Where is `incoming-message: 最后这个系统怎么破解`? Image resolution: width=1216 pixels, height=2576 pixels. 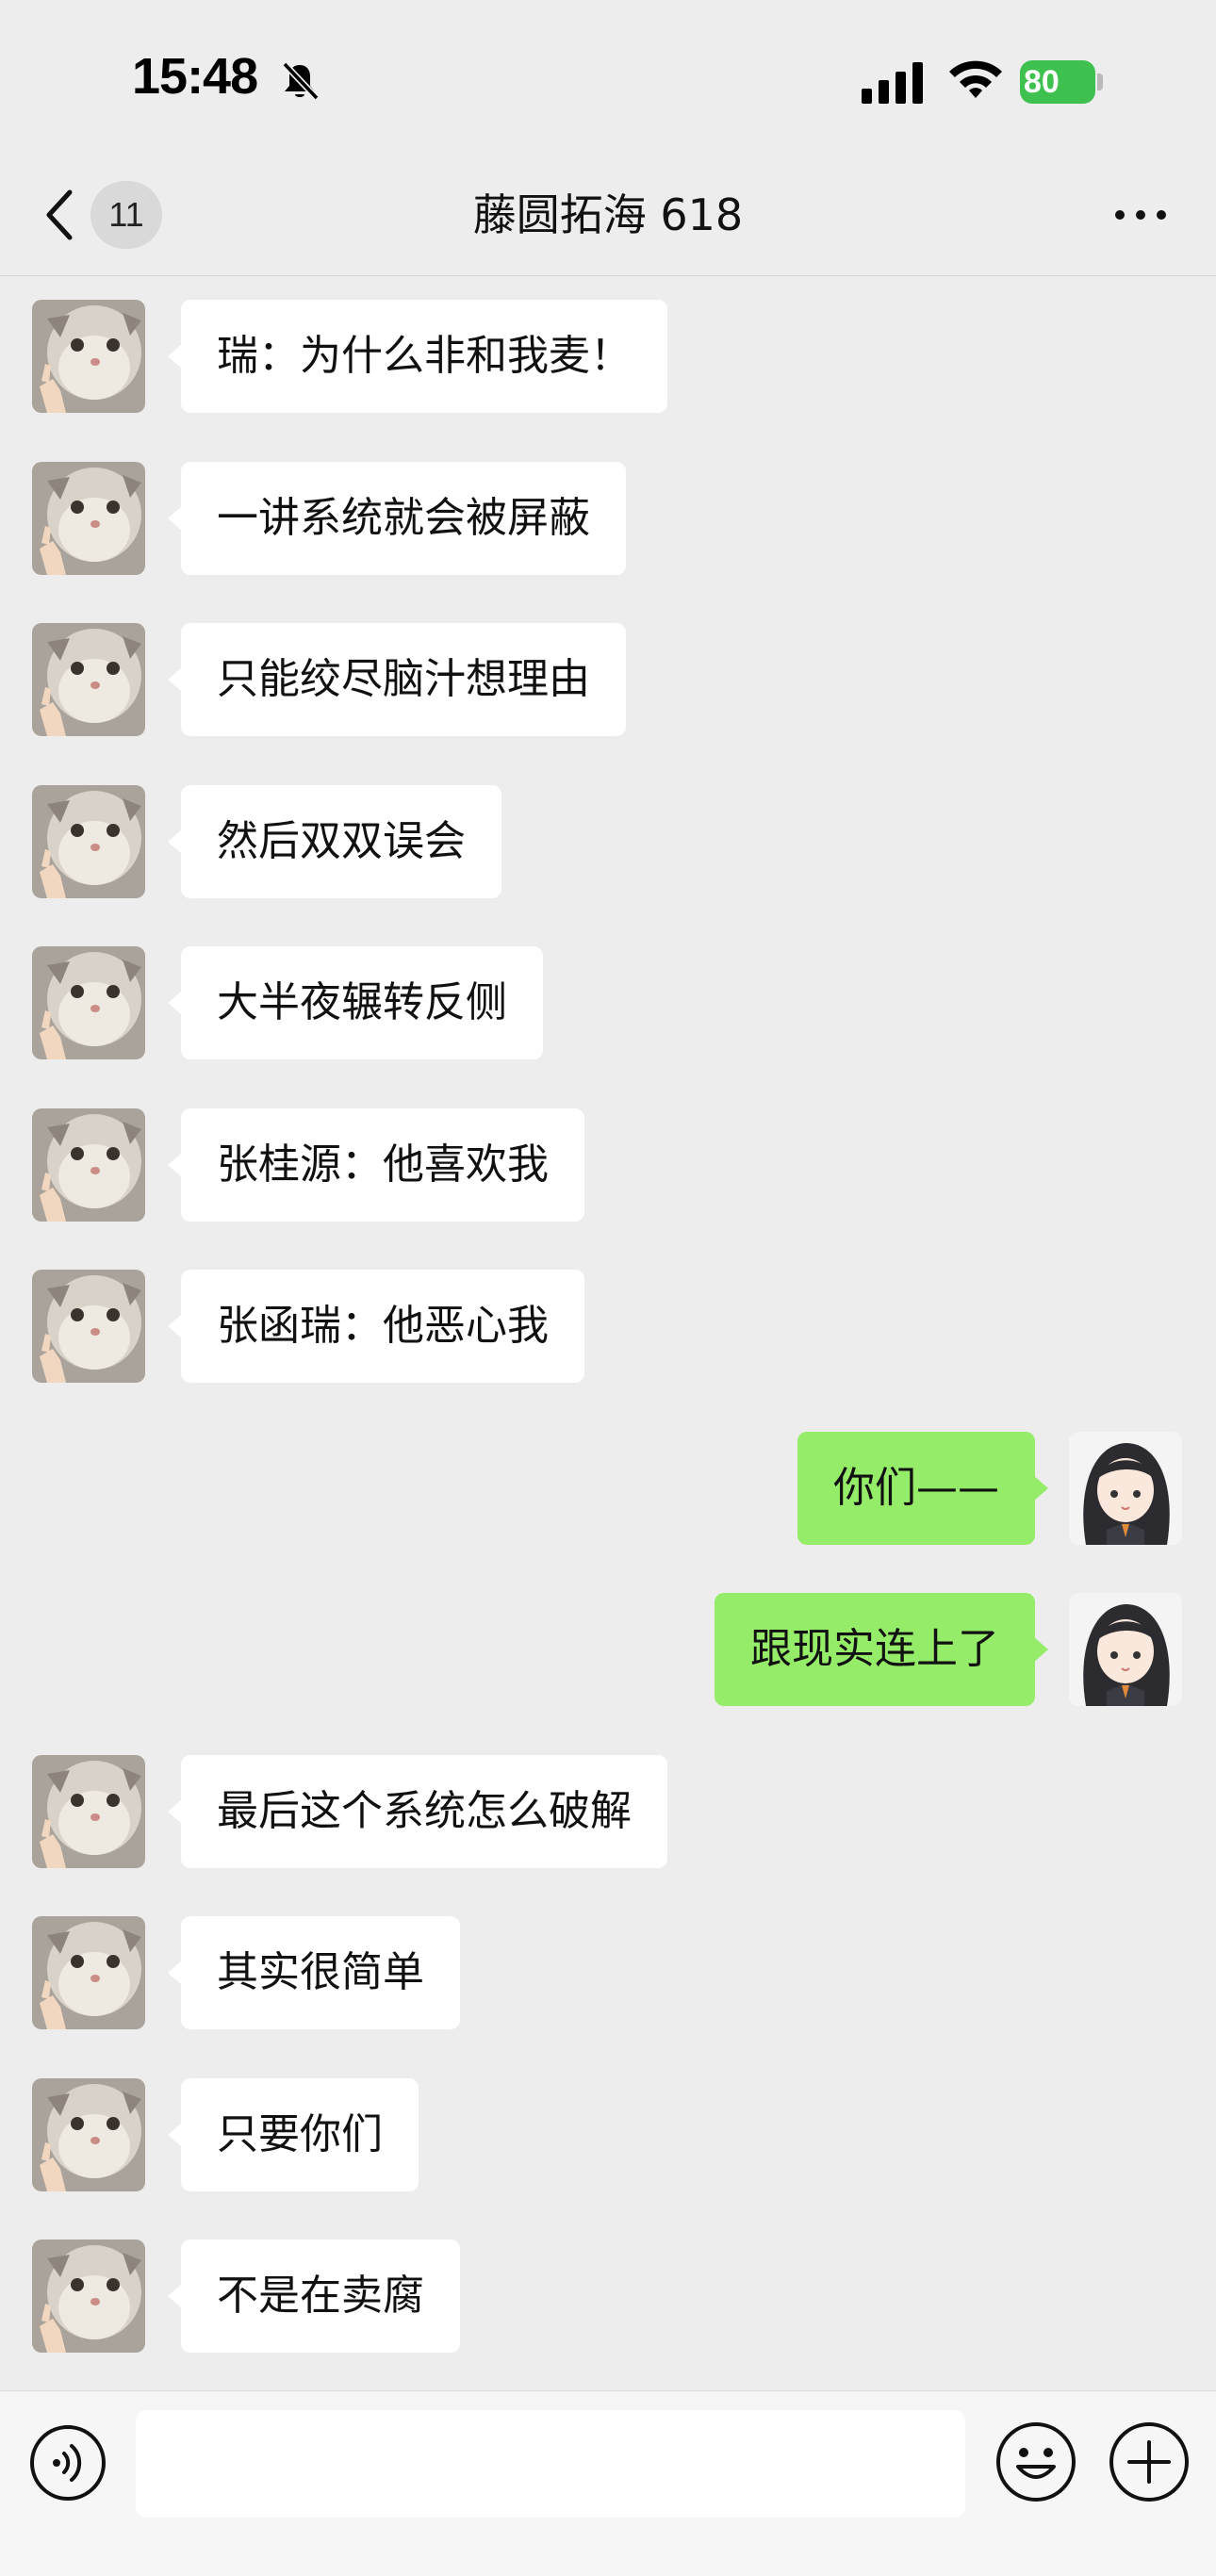
incoming-message: 最后这个系统怎么破解 is located at coordinates (608, 1799).